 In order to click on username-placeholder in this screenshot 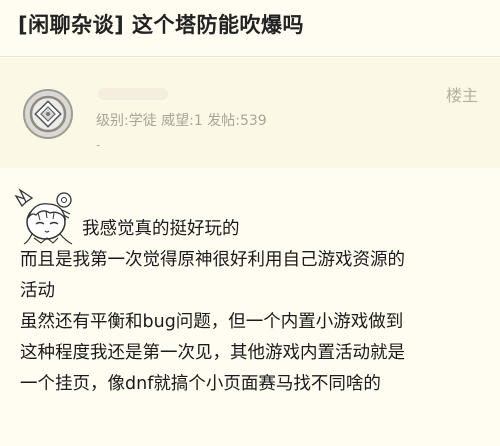, I will do `click(133, 94)`.